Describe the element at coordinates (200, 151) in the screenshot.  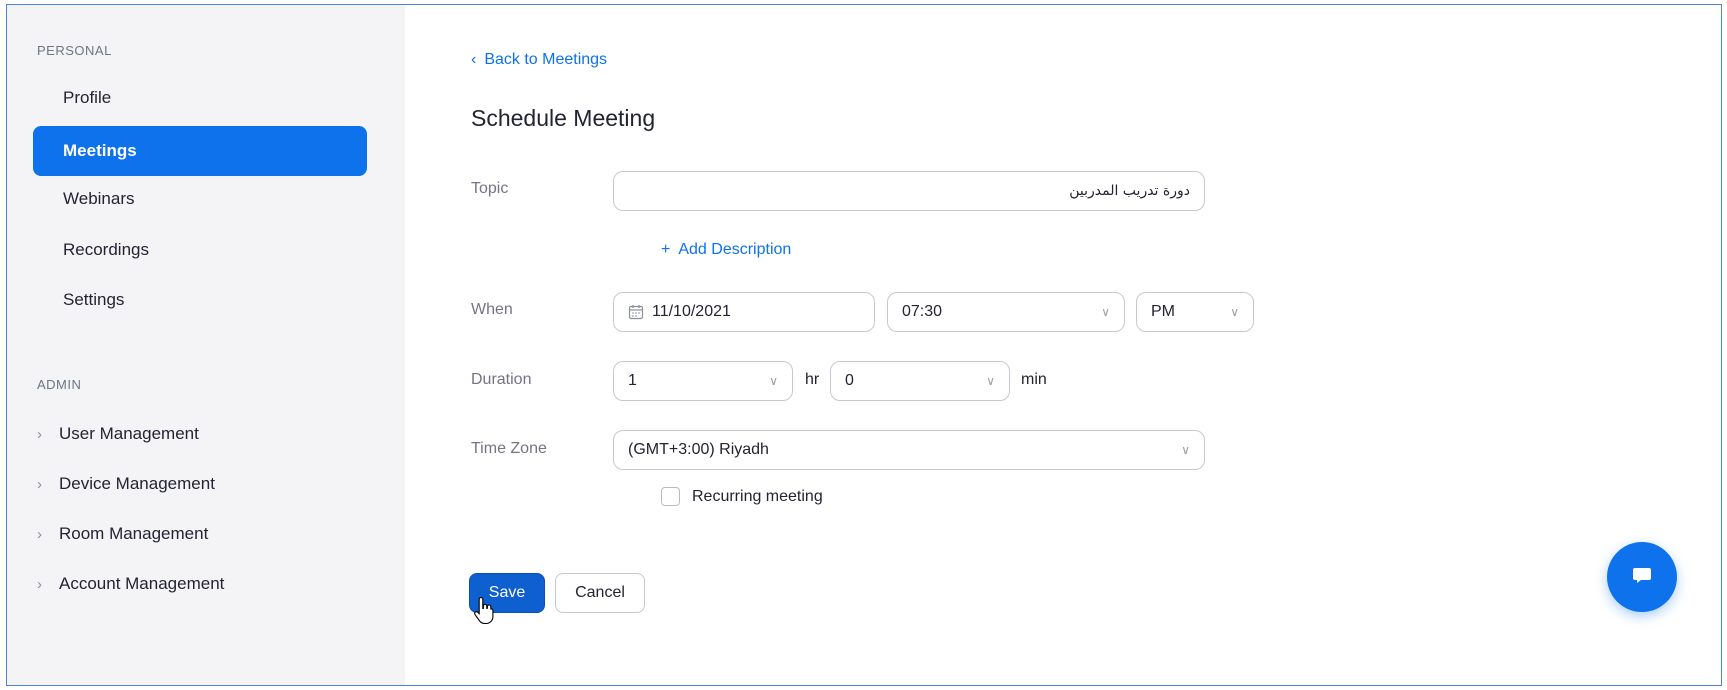
I see `sidebar-item-meetings: Meetings` at that location.